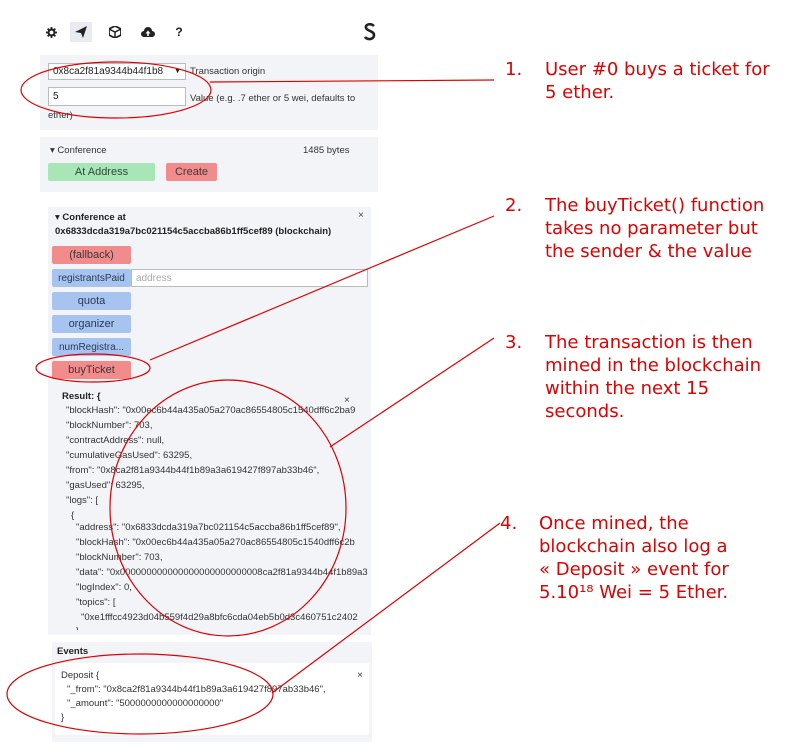 The width and height of the screenshot is (810, 751). What do you see at coordinates (585, 411) in the screenshot?
I see `annotation-line: seconds.` at bounding box center [585, 411].